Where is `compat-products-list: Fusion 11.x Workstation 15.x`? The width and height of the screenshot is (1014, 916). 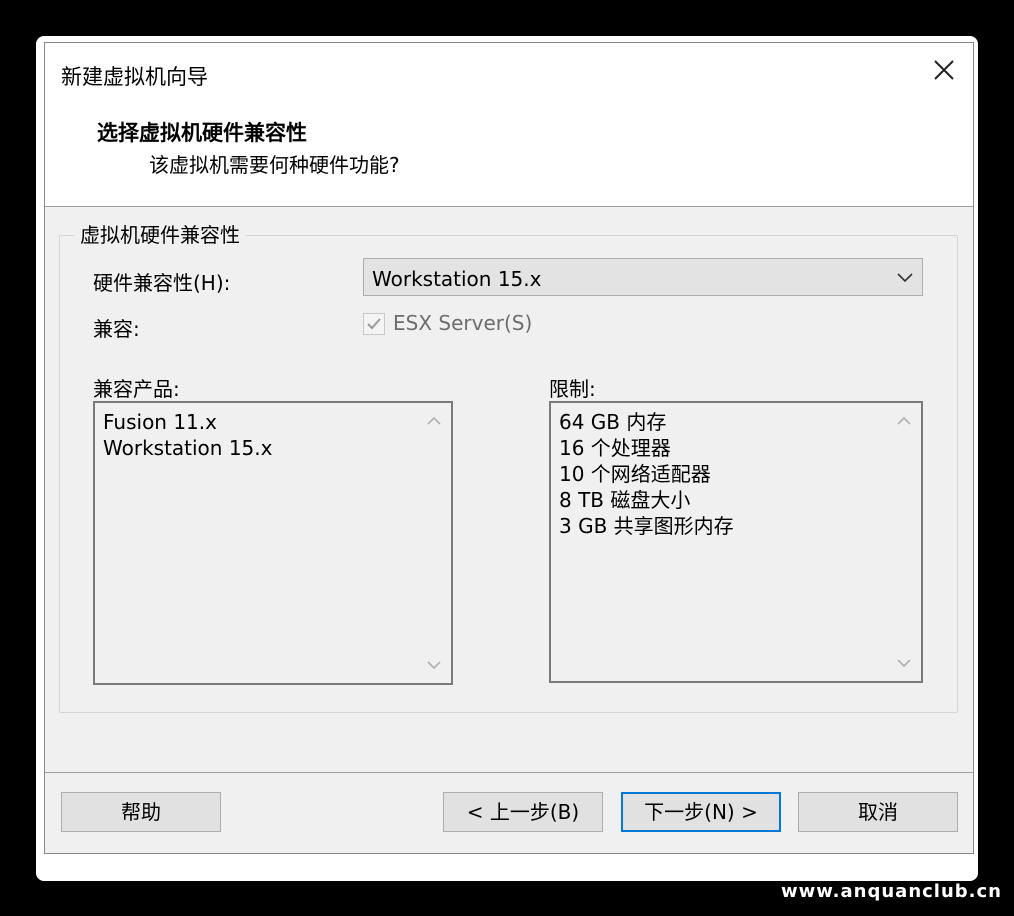 compat-products-list: Fusion 11.x Workstation 15.x is located at coordinates (273, 543).